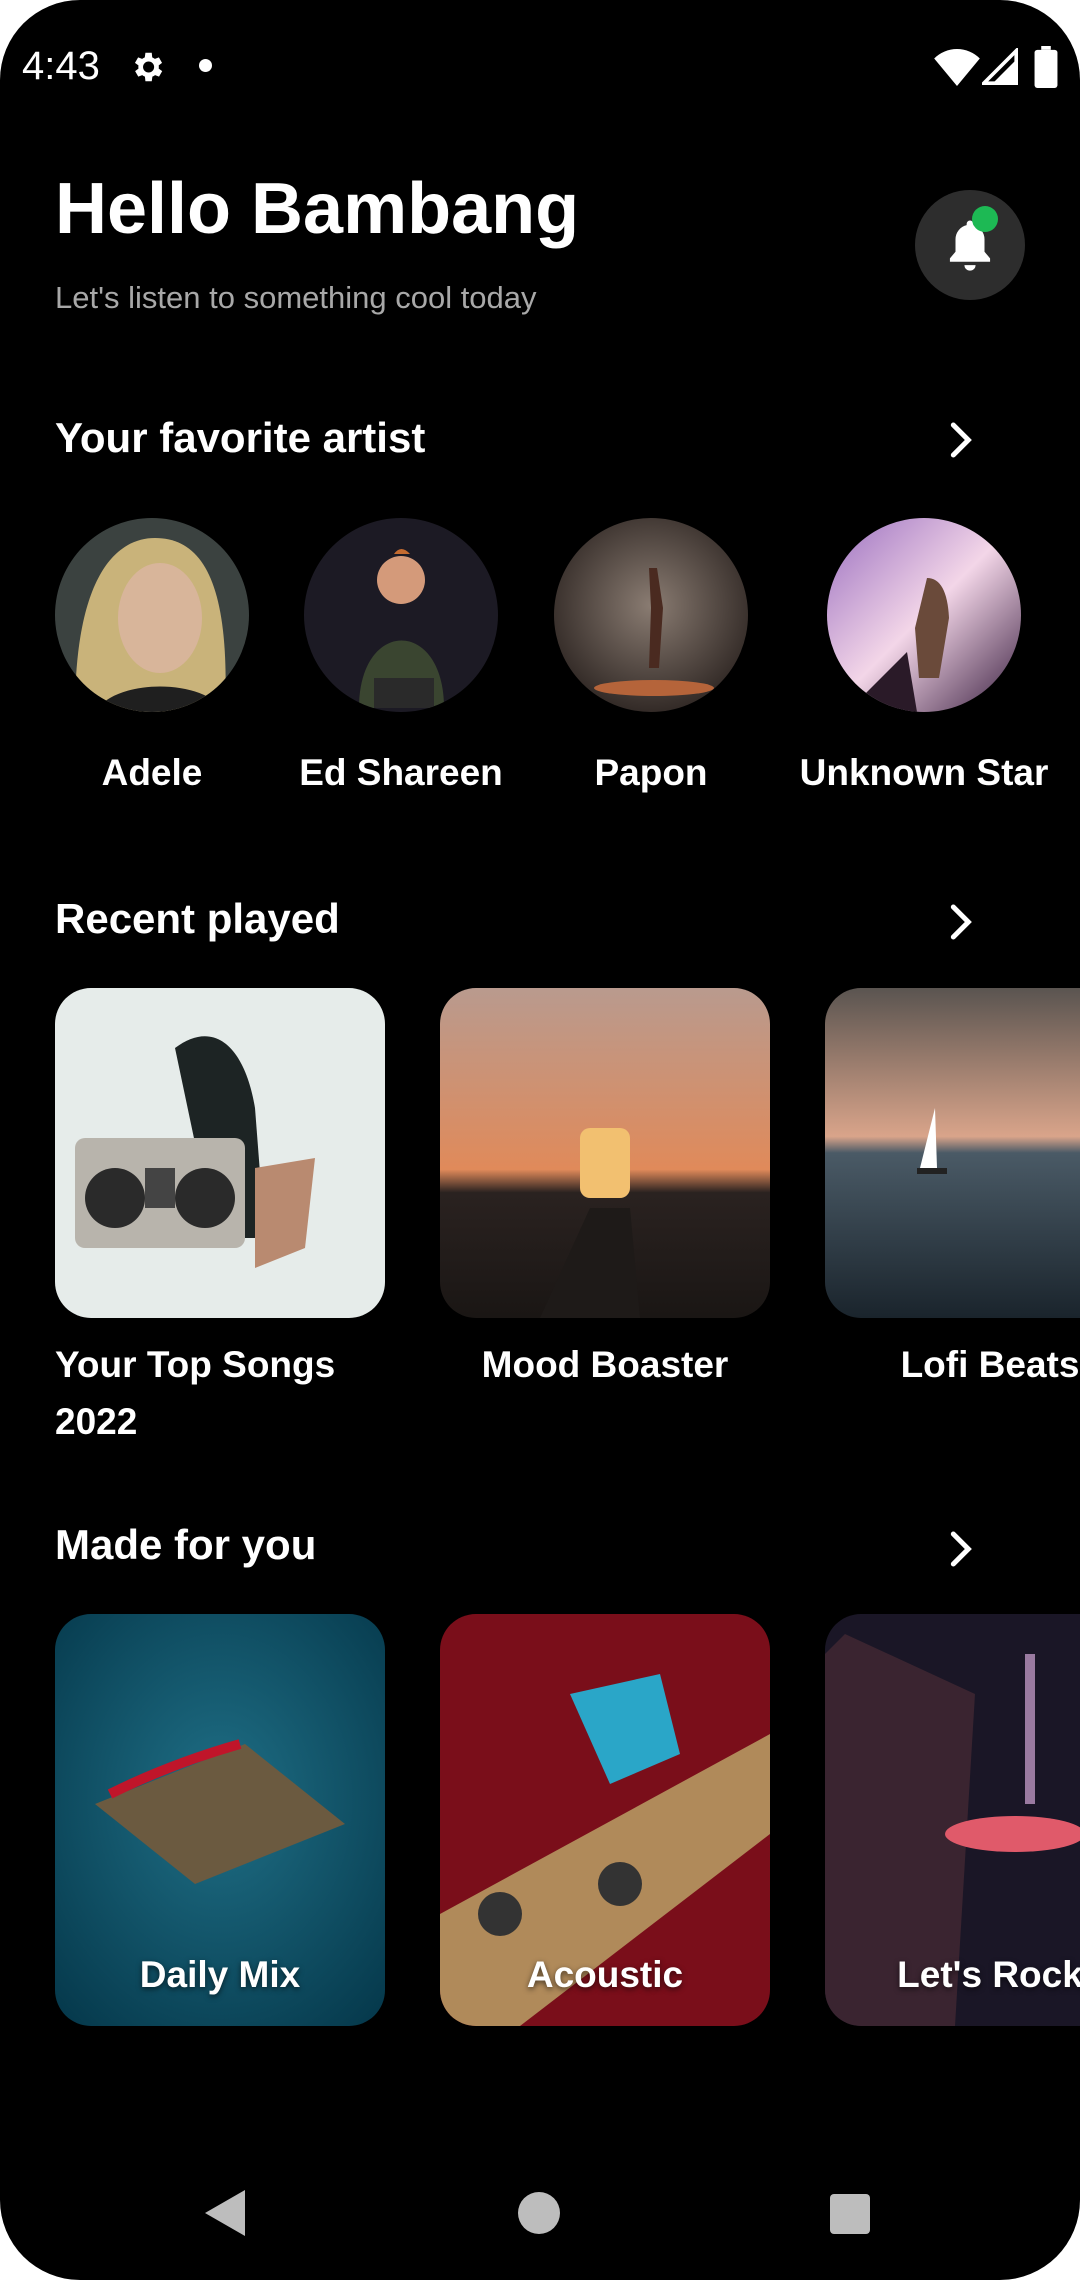 Image resolution: width=1080 pixels, height=2280 pixels. What do you see at coordinates (205, 65) in the screenshot?
I see `notification-dot-icon` at bounding box center [205, 65].